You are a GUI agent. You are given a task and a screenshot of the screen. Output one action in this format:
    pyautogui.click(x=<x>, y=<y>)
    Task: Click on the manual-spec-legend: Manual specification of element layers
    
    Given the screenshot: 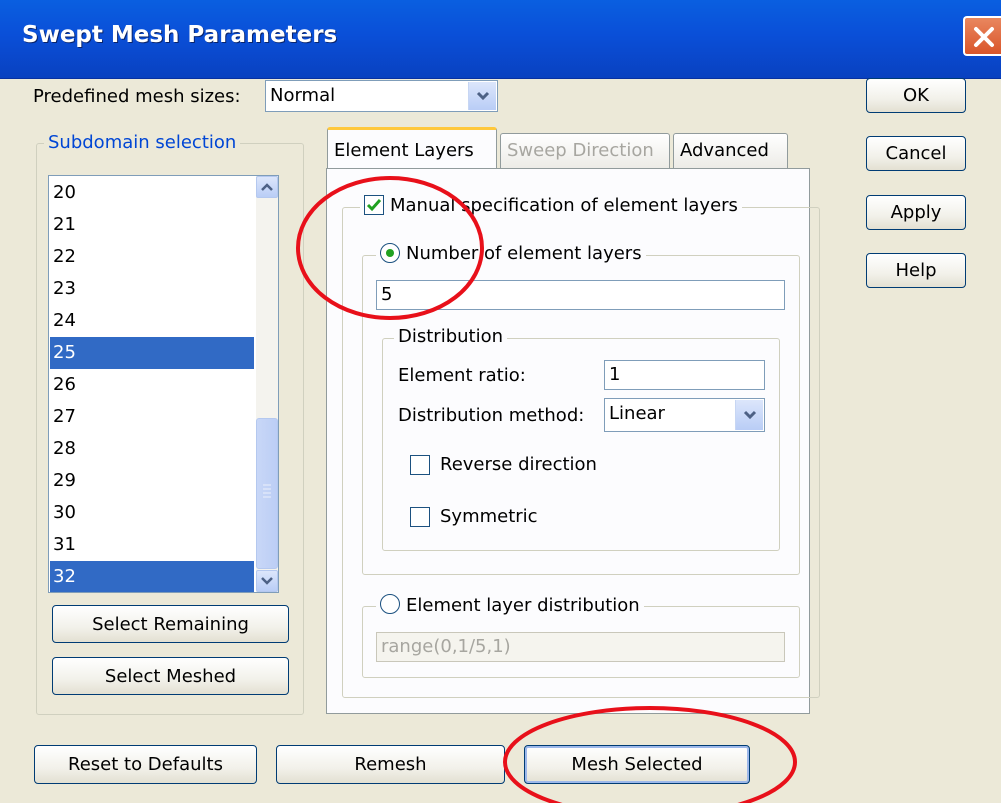 What is the action you would take?
    pyautogui.click(x=551, y=205)
    